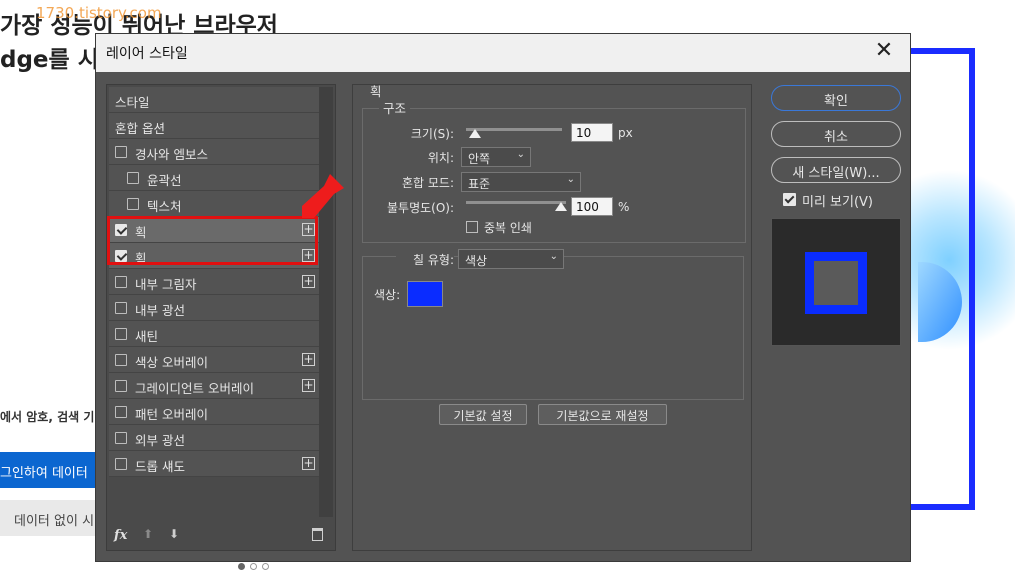  I want to click on style-preview-thumbnail, so click(836, 282).